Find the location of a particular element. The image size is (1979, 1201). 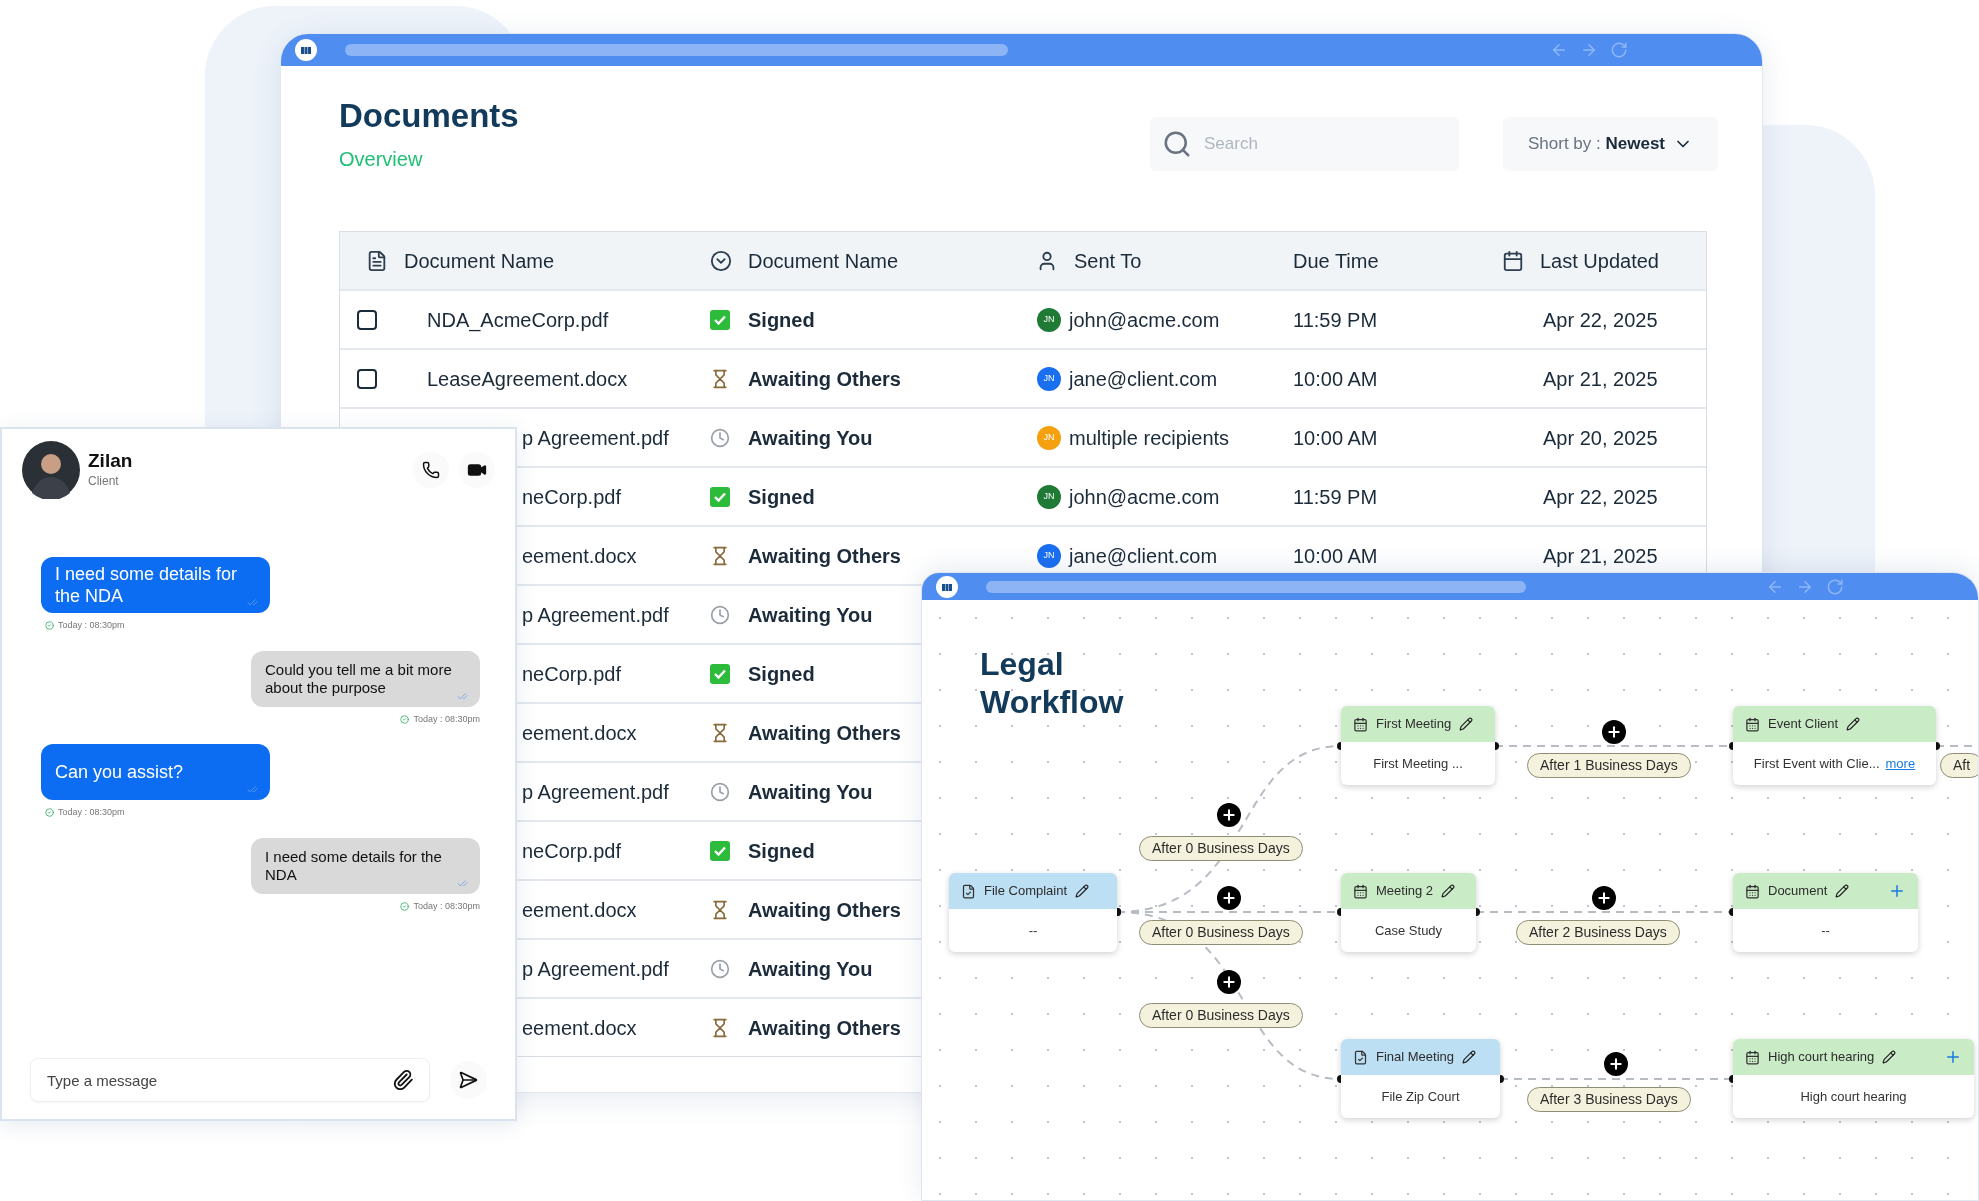

document-name: NDA_AcmeCorp.pdf is located at coordinates (518, 319).